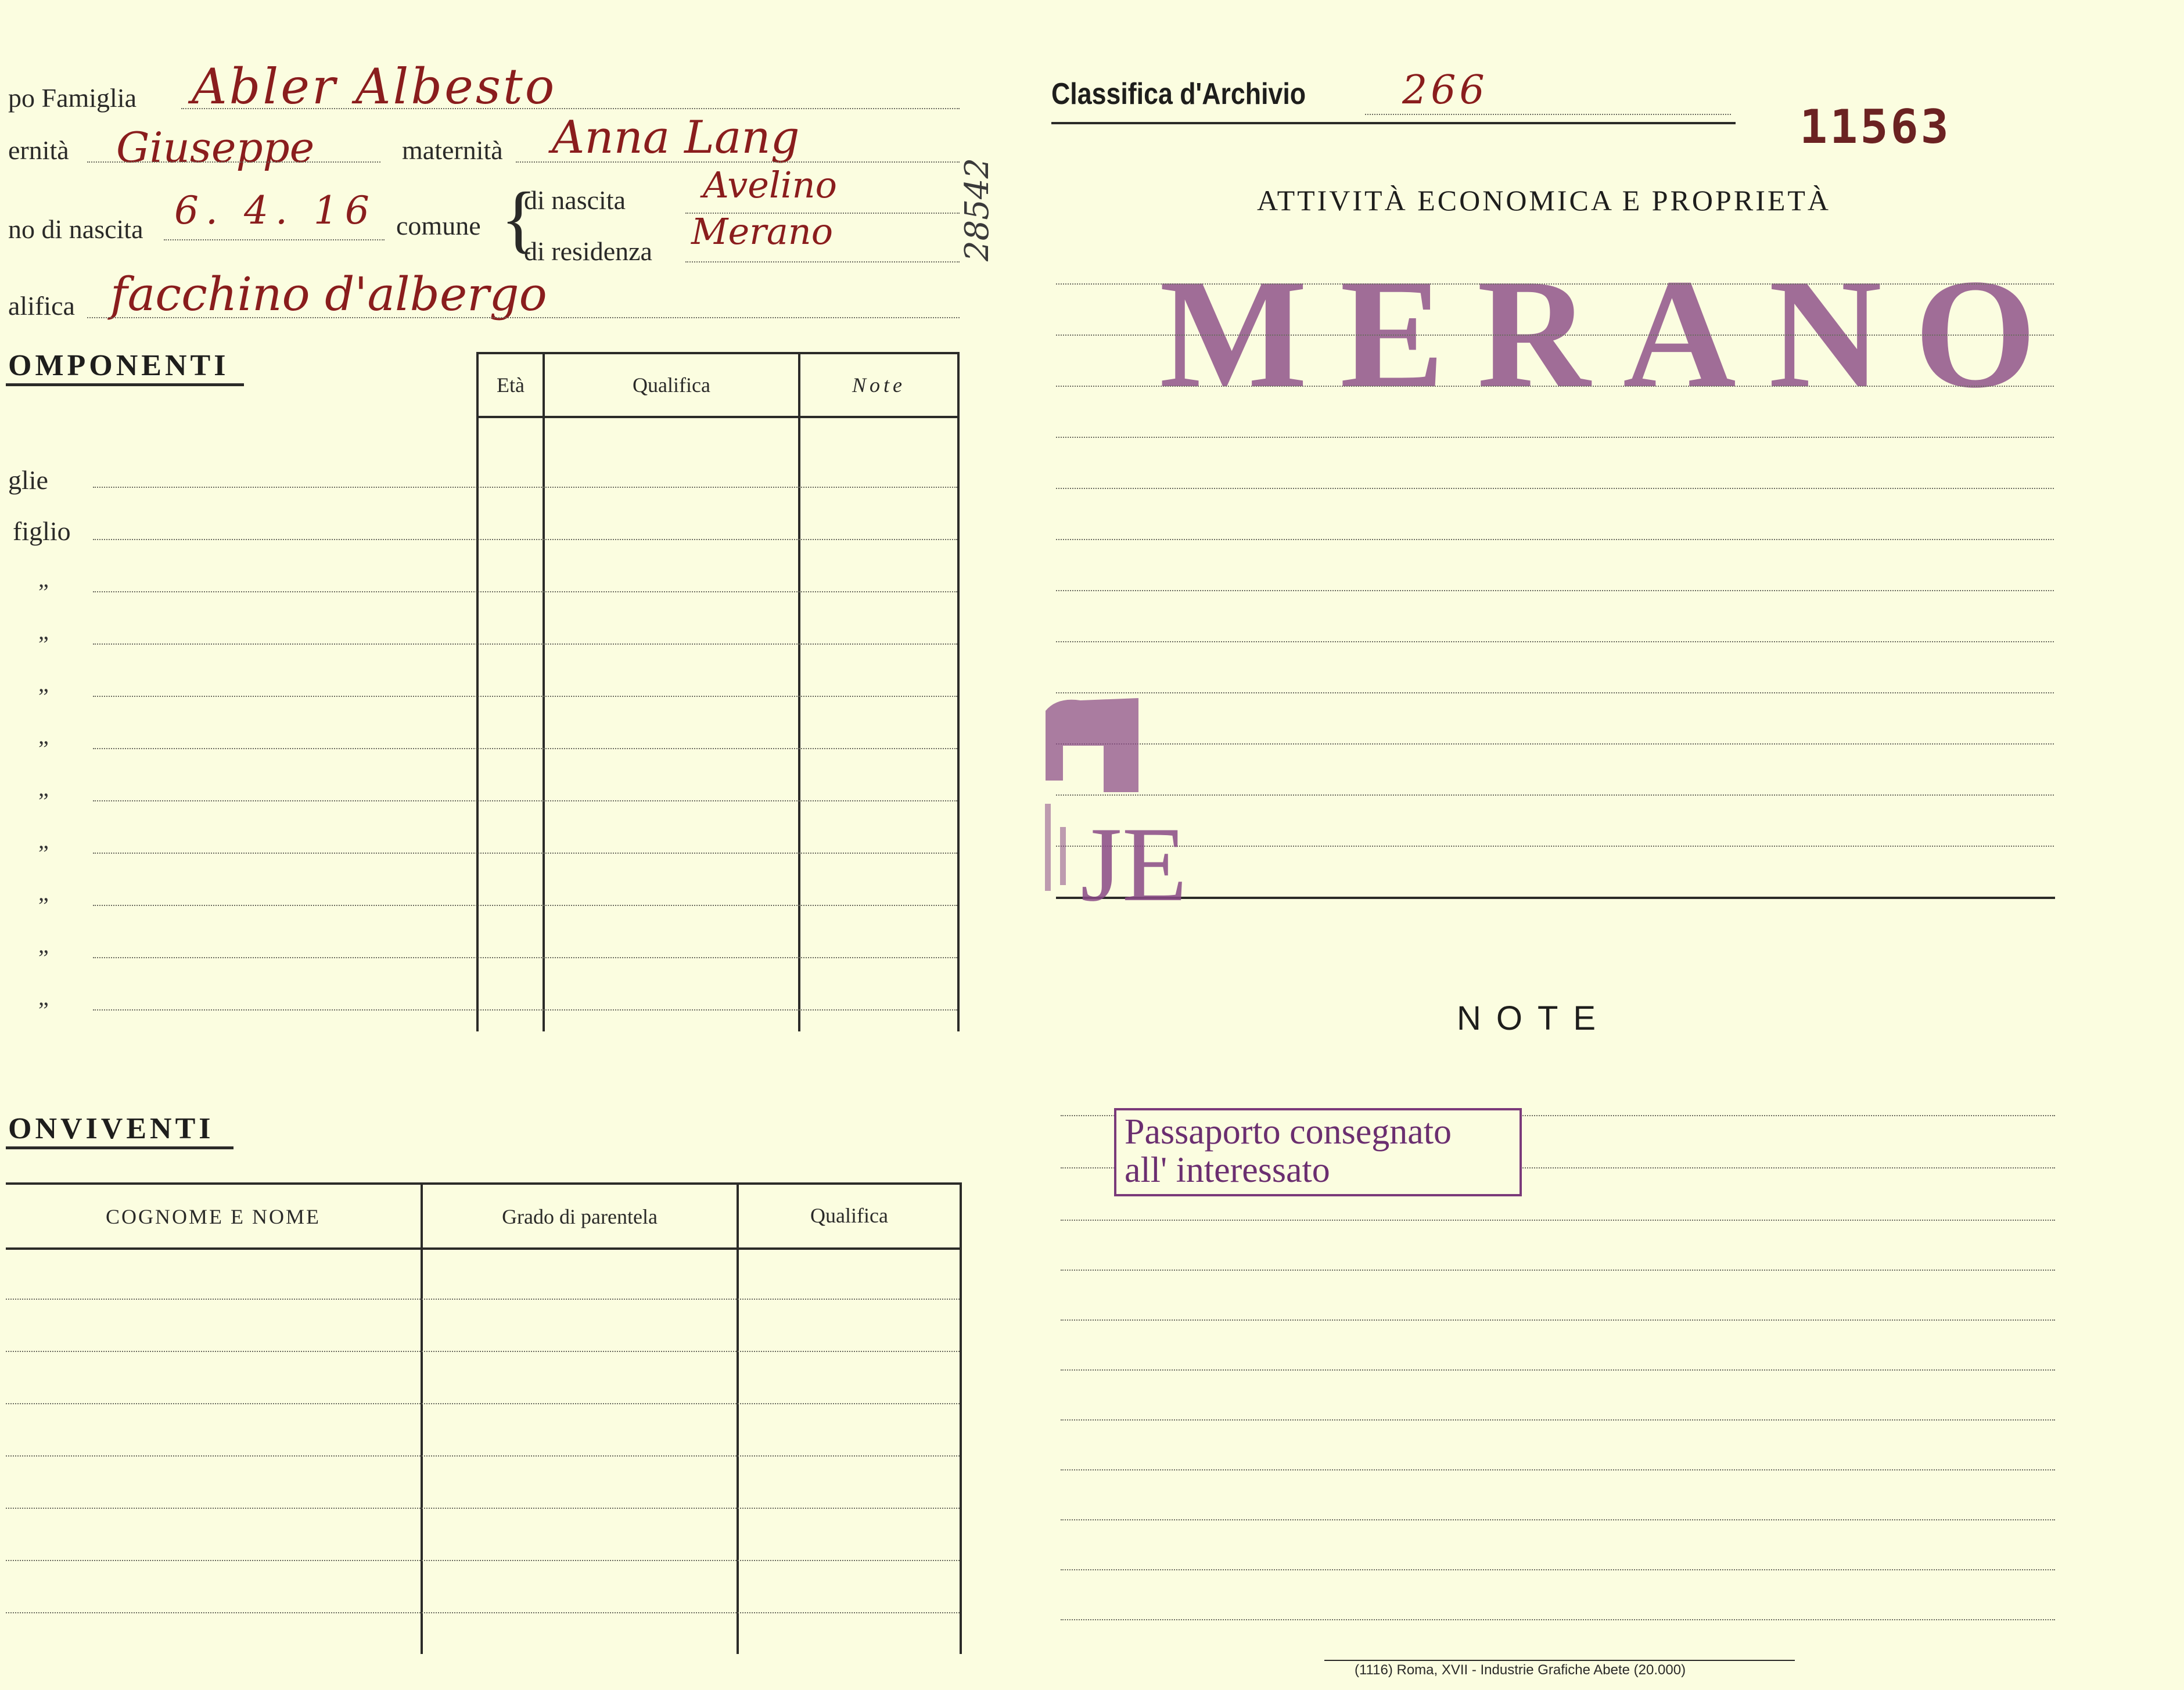 Image resolution: width=2184 pixels, height=1690 pixels. Describe the element at coordinates (1227, 1170) in the screenshot. I see `passport-stamp-line2: all' interessato` at that location.